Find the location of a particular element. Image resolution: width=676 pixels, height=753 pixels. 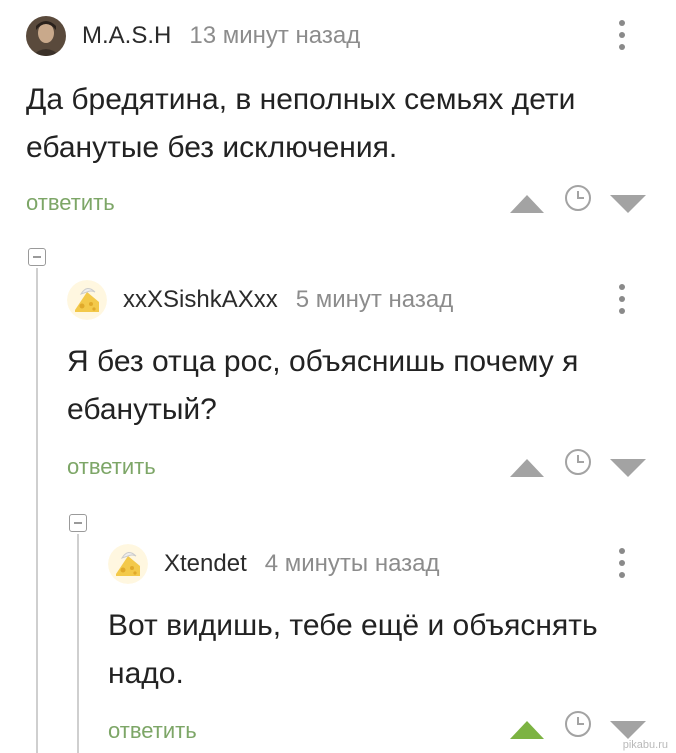

comment-header: xxXSishkAXxx 5 минут назад is located at coordinates (260, 300).